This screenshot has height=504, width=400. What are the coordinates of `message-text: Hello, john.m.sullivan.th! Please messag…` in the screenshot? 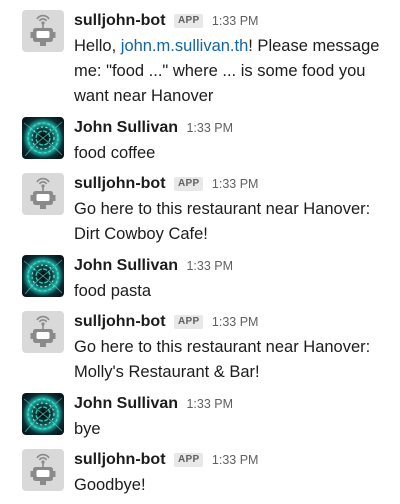 It's located at (234, 71).